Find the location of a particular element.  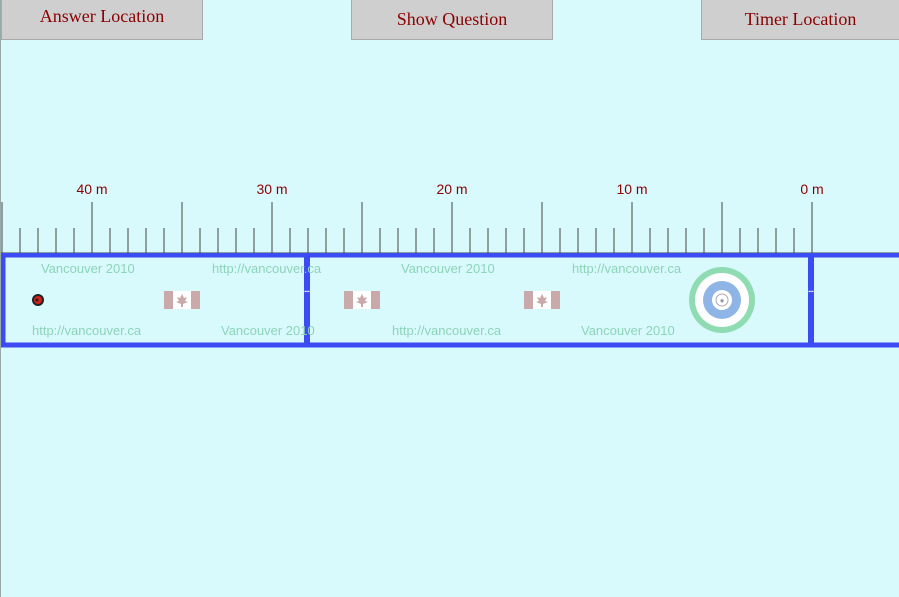

ruler-ticks is located at coordinates (407, 227).